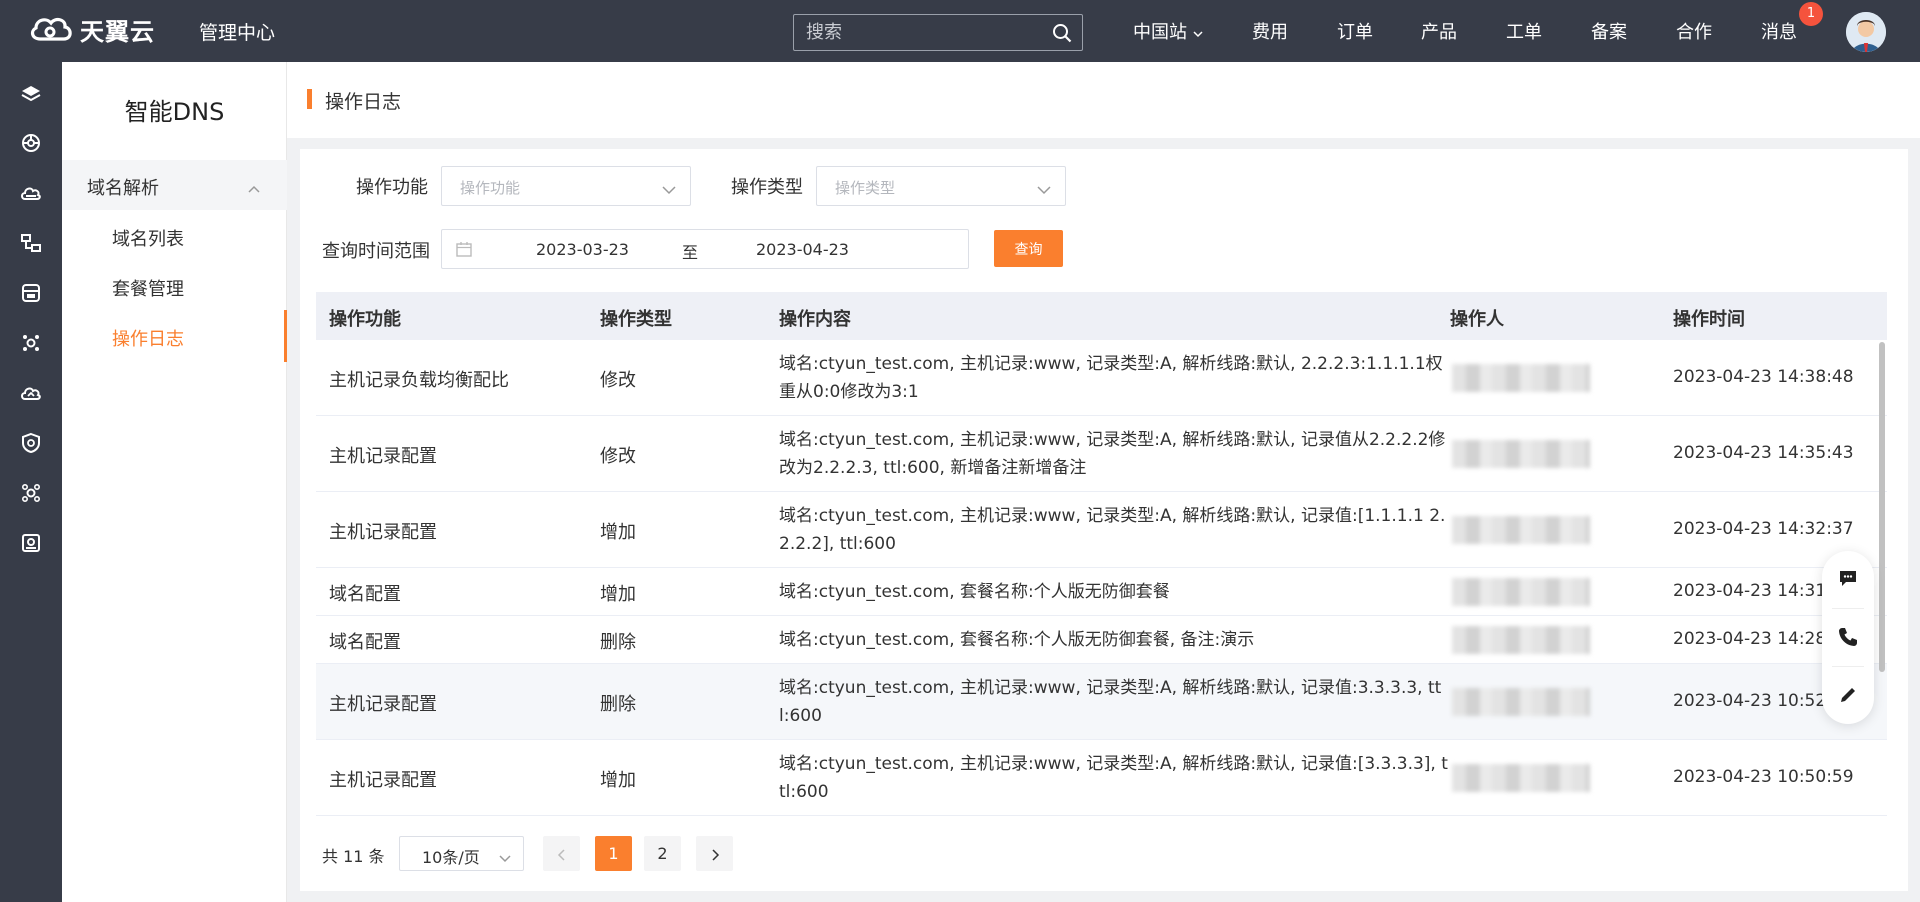  What do you see at coordinates (1609, 31) in the screenshot?
I see `nav-filing: 备案` at bounding box center [1609, 31].